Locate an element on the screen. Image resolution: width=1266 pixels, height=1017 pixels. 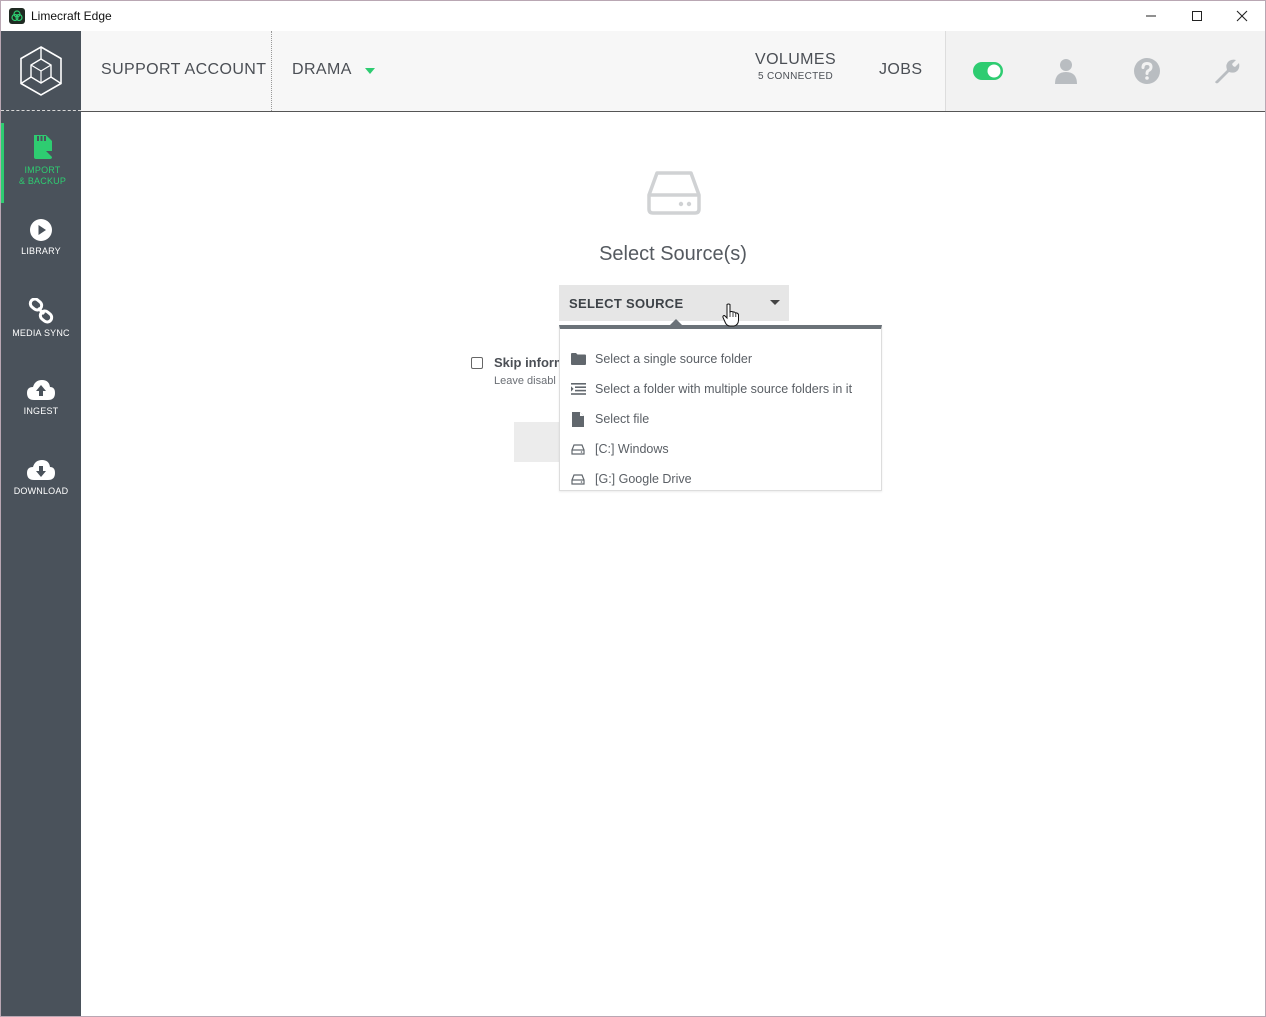
cloud-download-icon is located at coordinates (41, 470).